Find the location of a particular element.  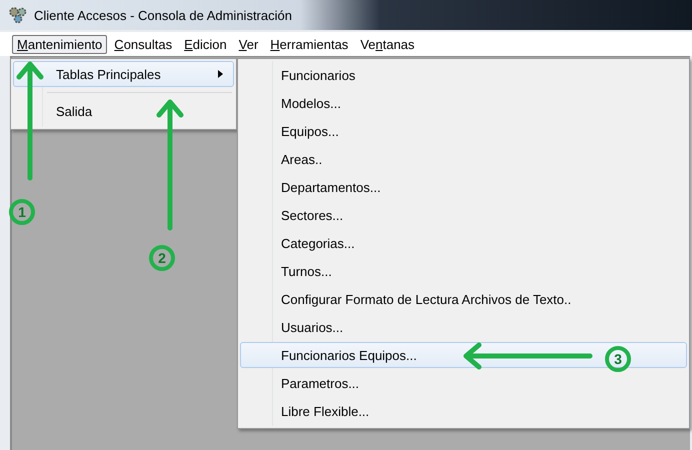

window-title: Cliente Accesos - Consola de Administración is located at coordinates (163, 15).